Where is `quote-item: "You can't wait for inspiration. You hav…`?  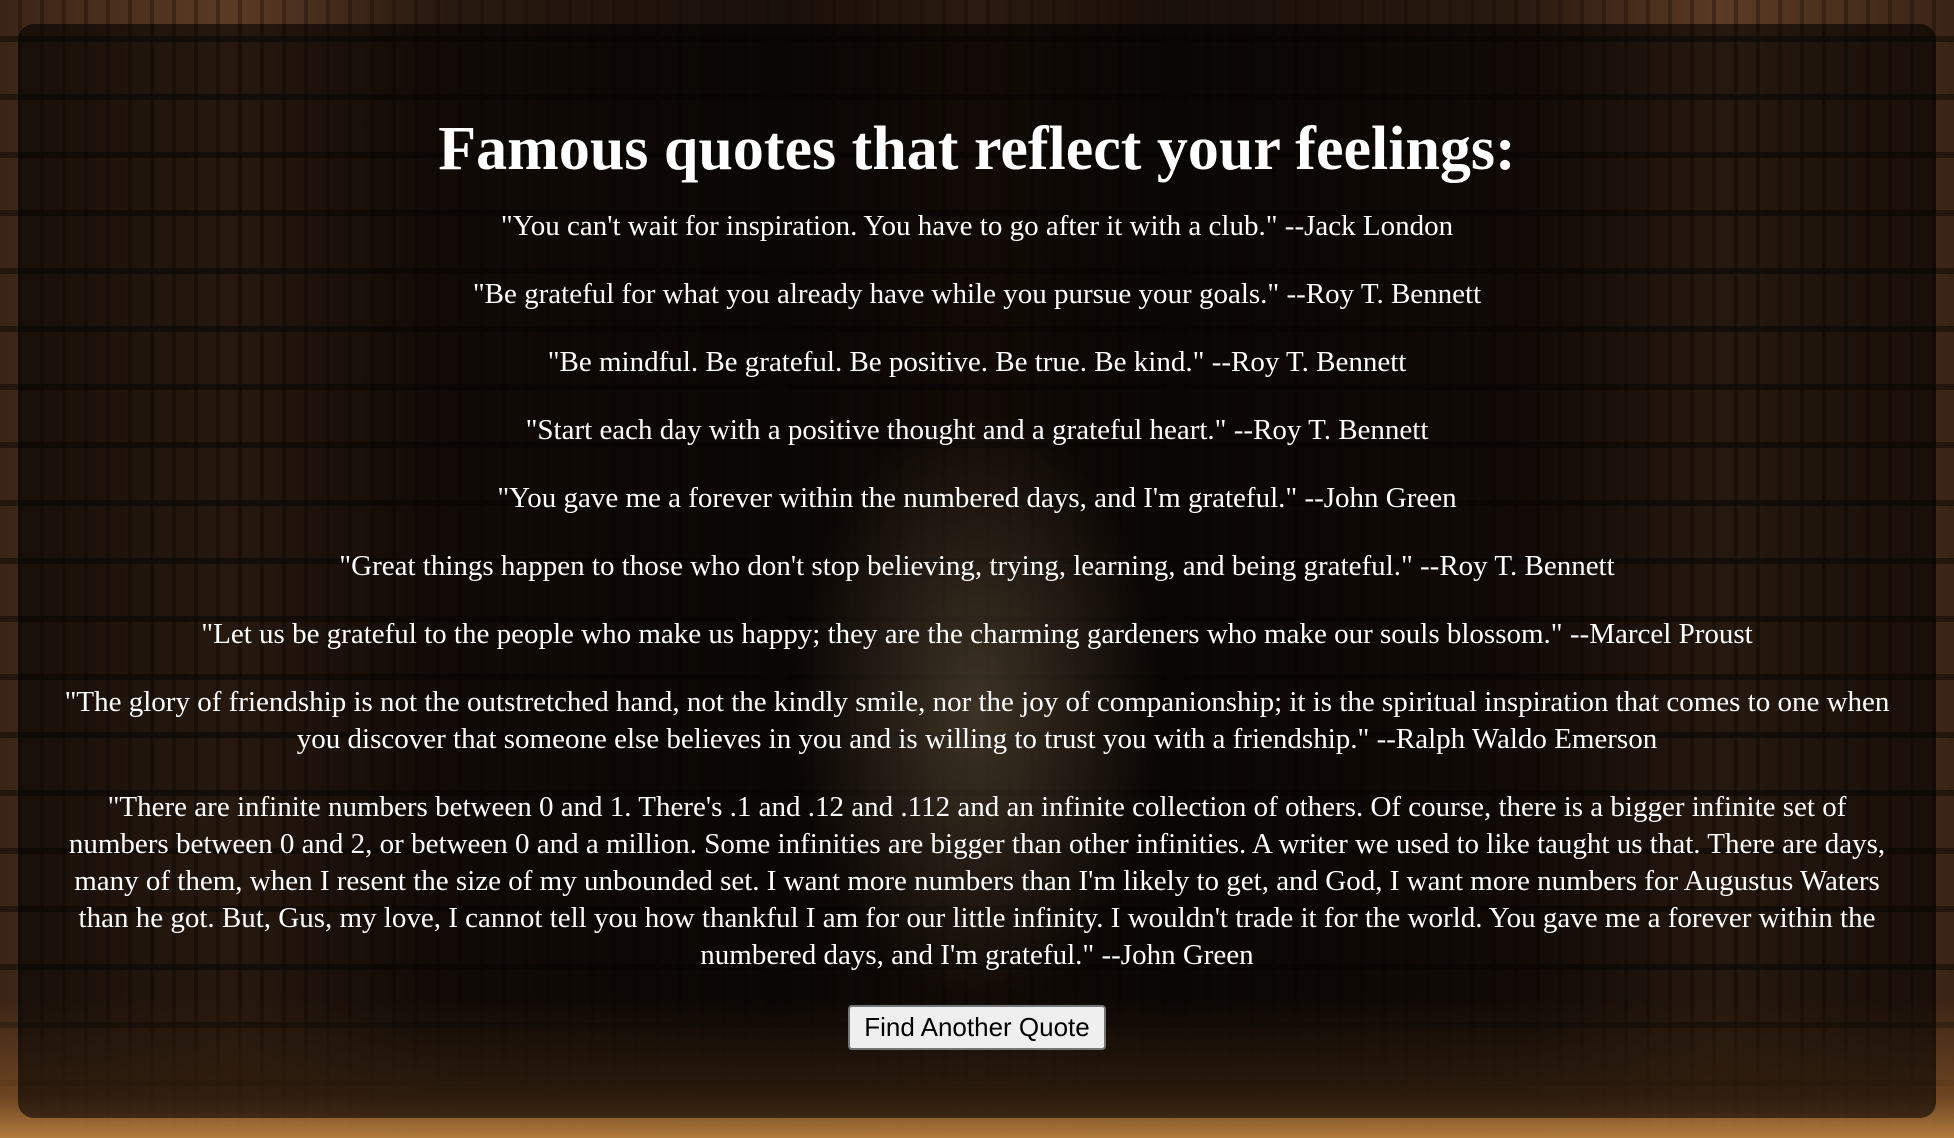
quote-item: "You can't wait for inspiration. You hav… is located at coordinates (977, 226).